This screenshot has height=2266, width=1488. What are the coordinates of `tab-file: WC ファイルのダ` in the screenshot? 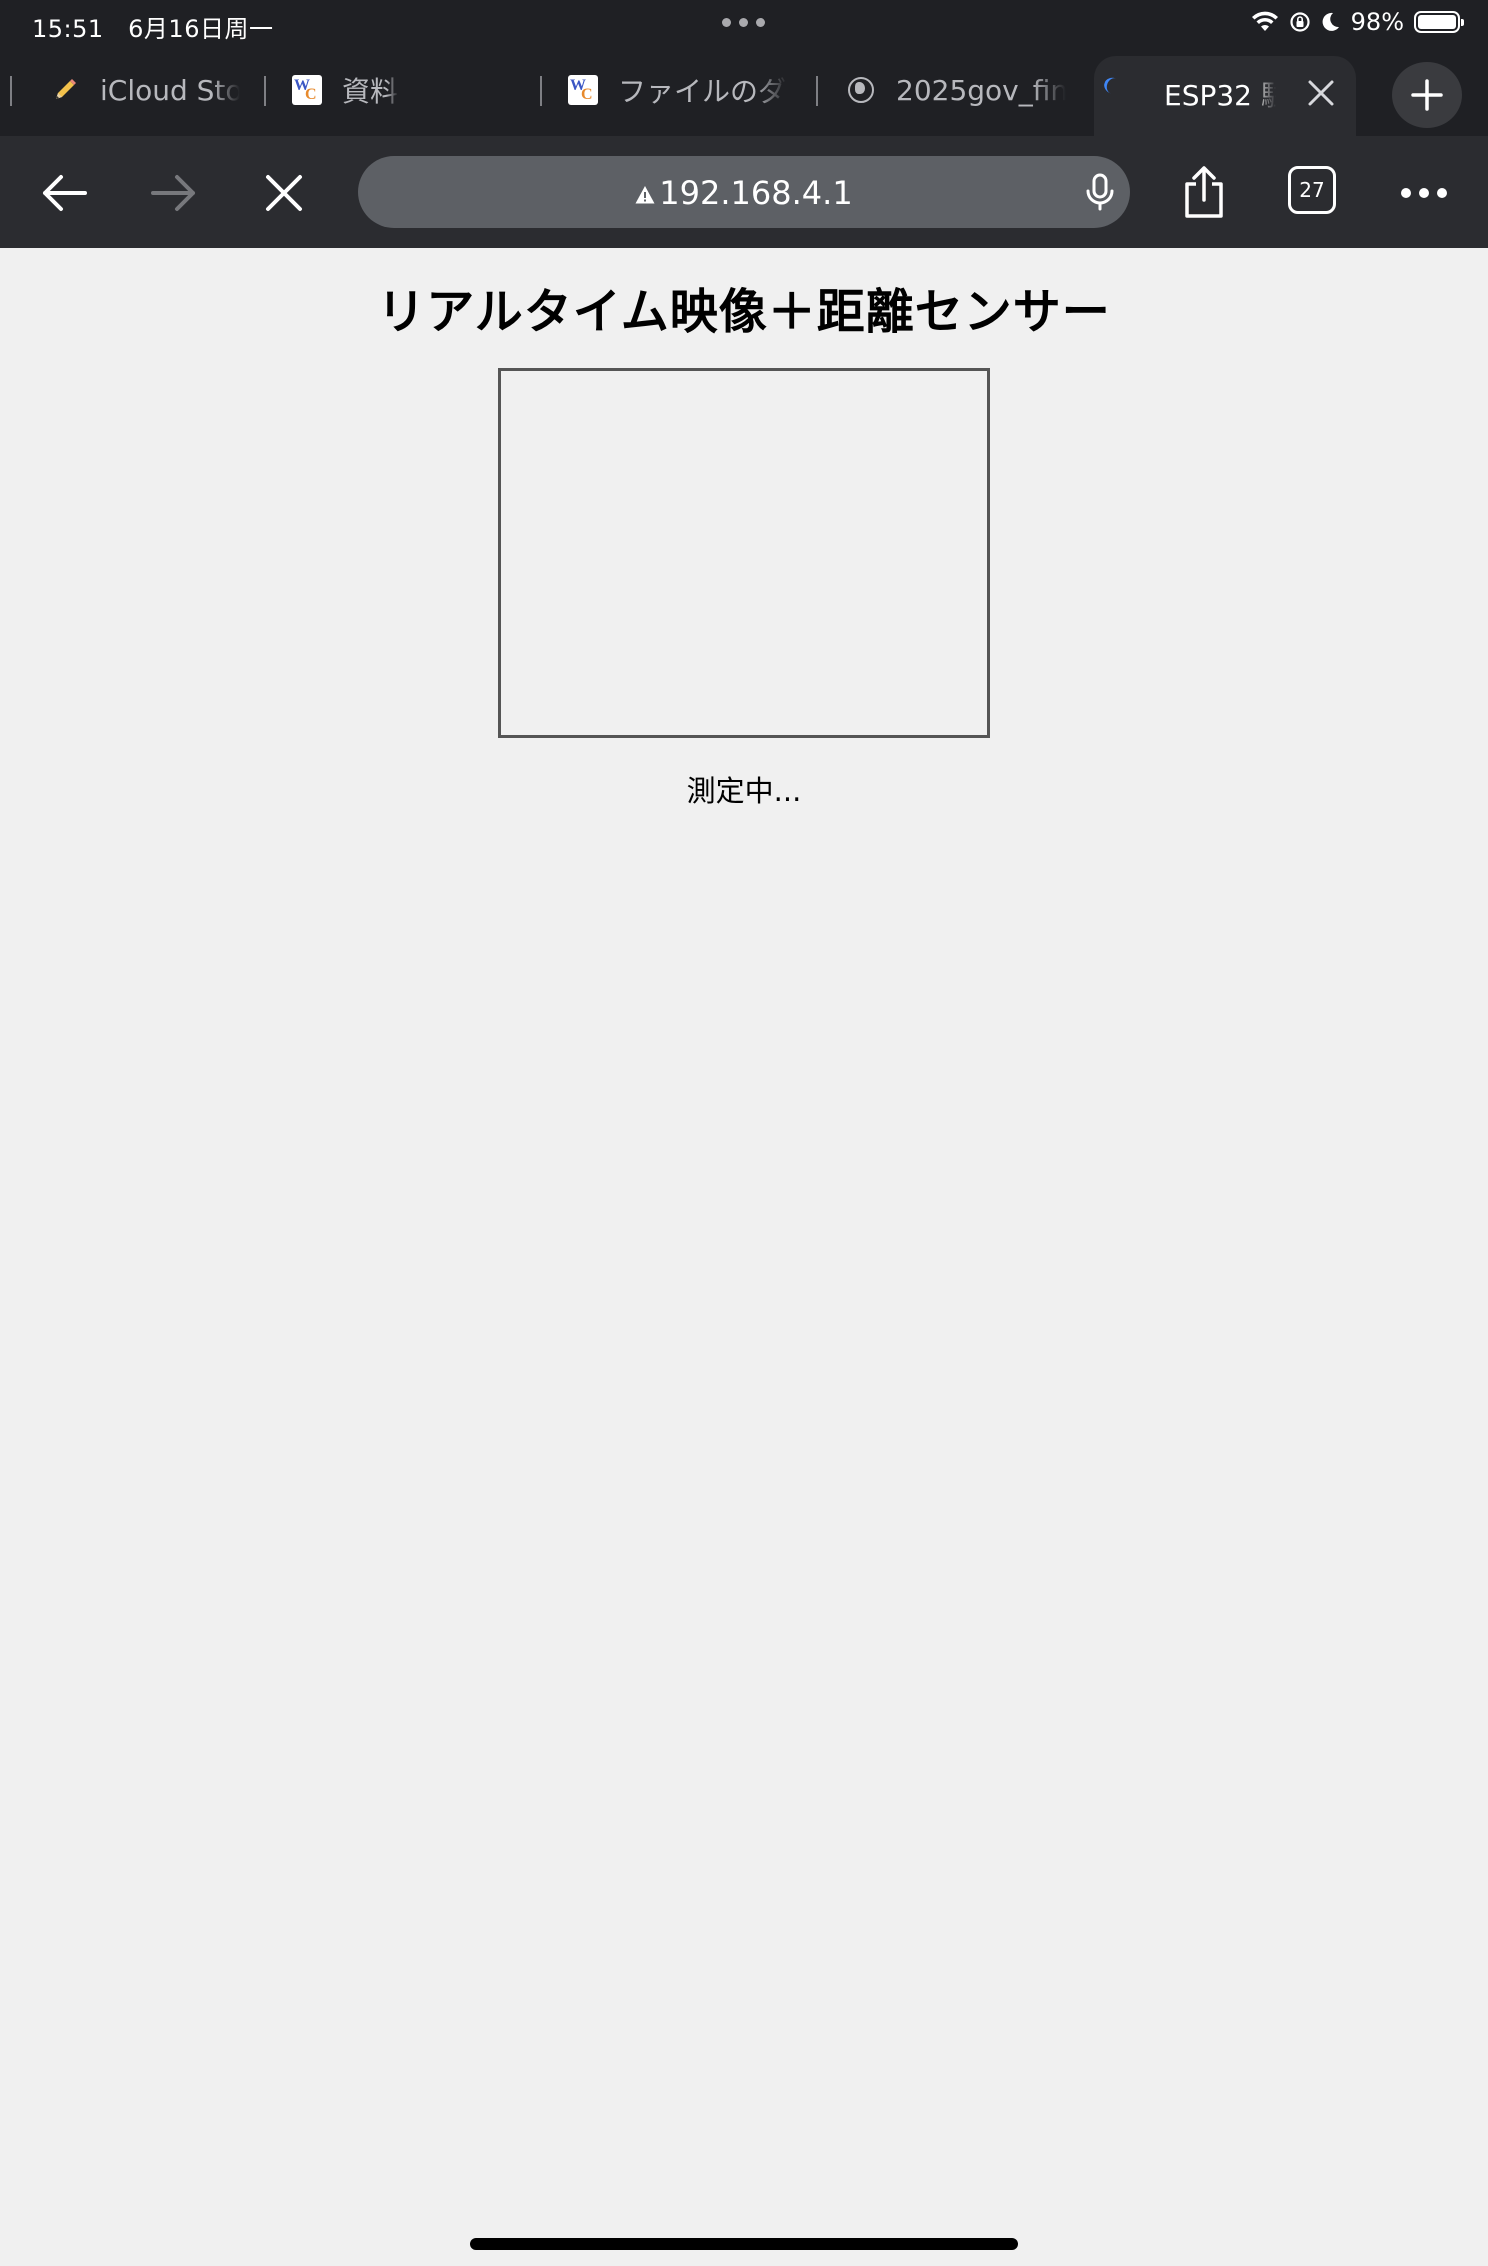 It's located at (678, 90).